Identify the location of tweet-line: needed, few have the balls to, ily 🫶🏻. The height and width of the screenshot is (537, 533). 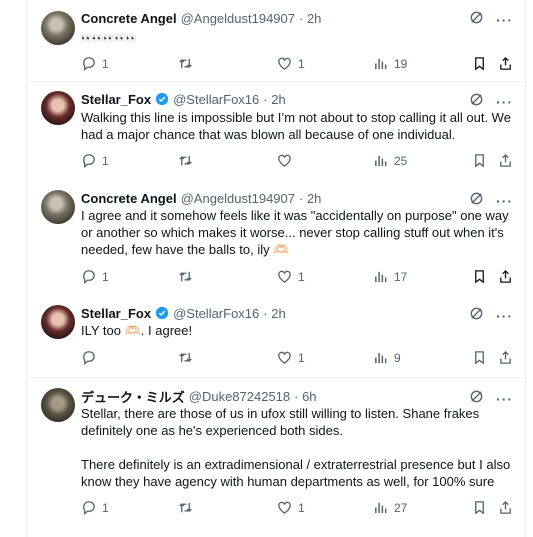
(185, 249).